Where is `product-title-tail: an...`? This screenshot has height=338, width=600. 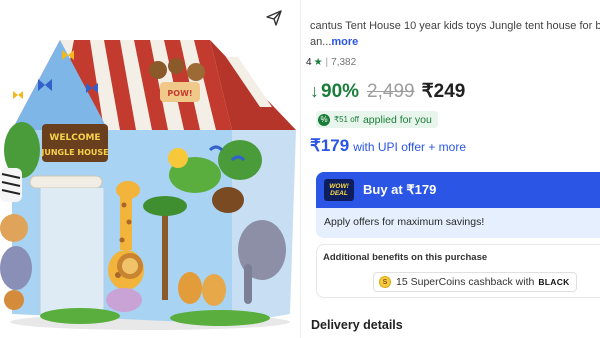
product-title-tail: an... is located at coordinates (321, 42).